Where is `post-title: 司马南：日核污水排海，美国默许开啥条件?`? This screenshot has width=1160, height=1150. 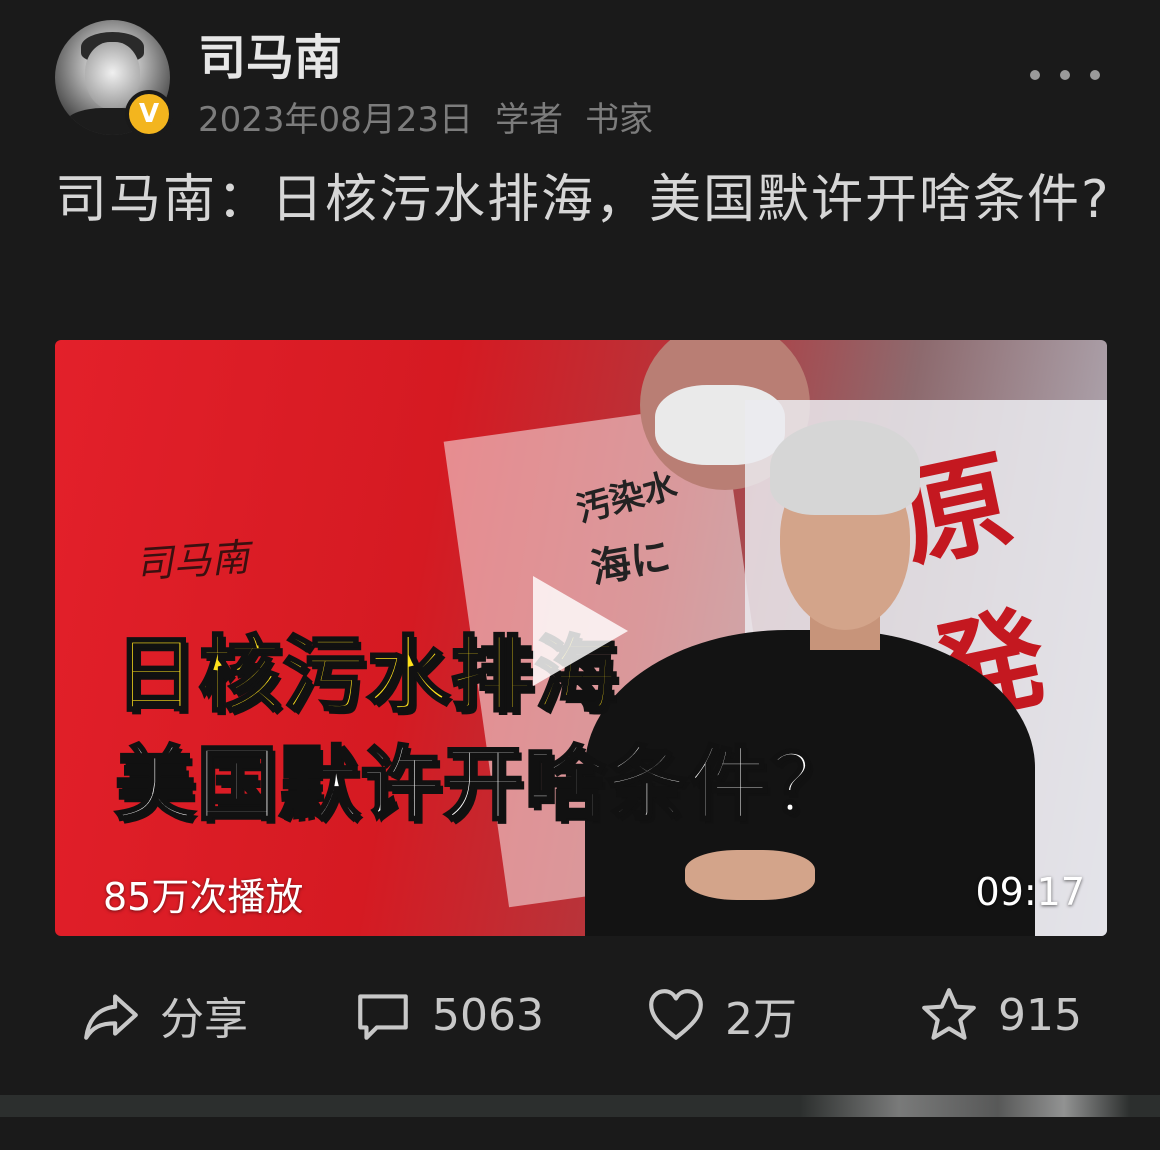
post-title: 司马南：日核污水排海，美国默许开啥条件? is located at coordinates (585, 200).